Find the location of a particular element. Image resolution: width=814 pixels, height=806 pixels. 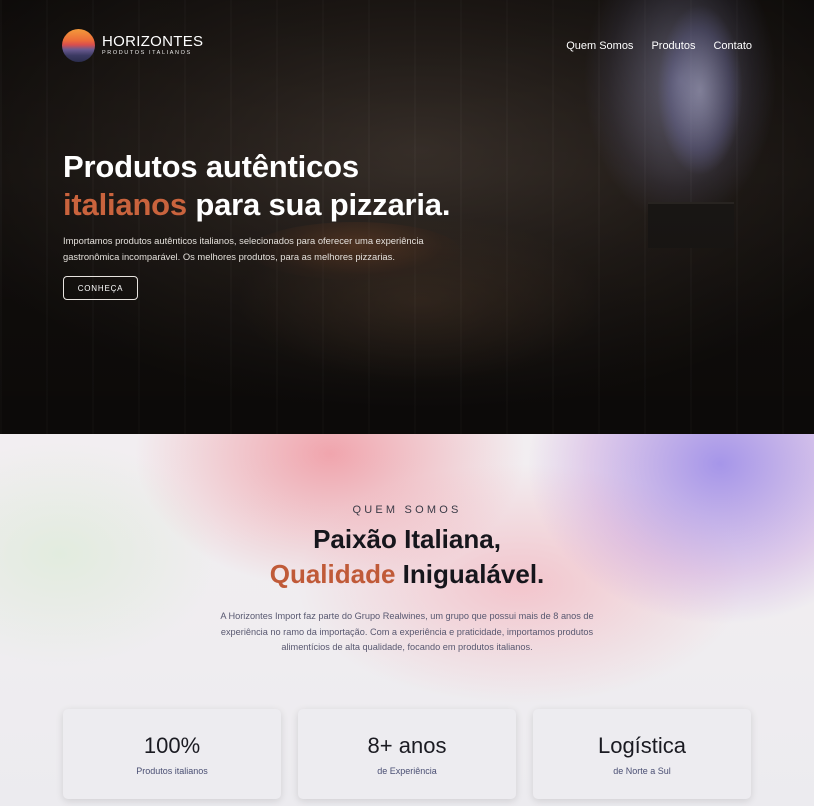

stat-value: 100% is located at coordinates (172, 745).